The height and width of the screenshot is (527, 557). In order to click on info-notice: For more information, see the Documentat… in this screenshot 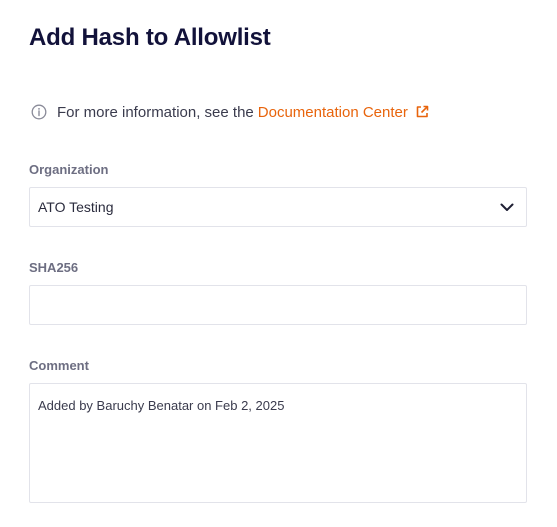, I will do `click(230, 112)`.